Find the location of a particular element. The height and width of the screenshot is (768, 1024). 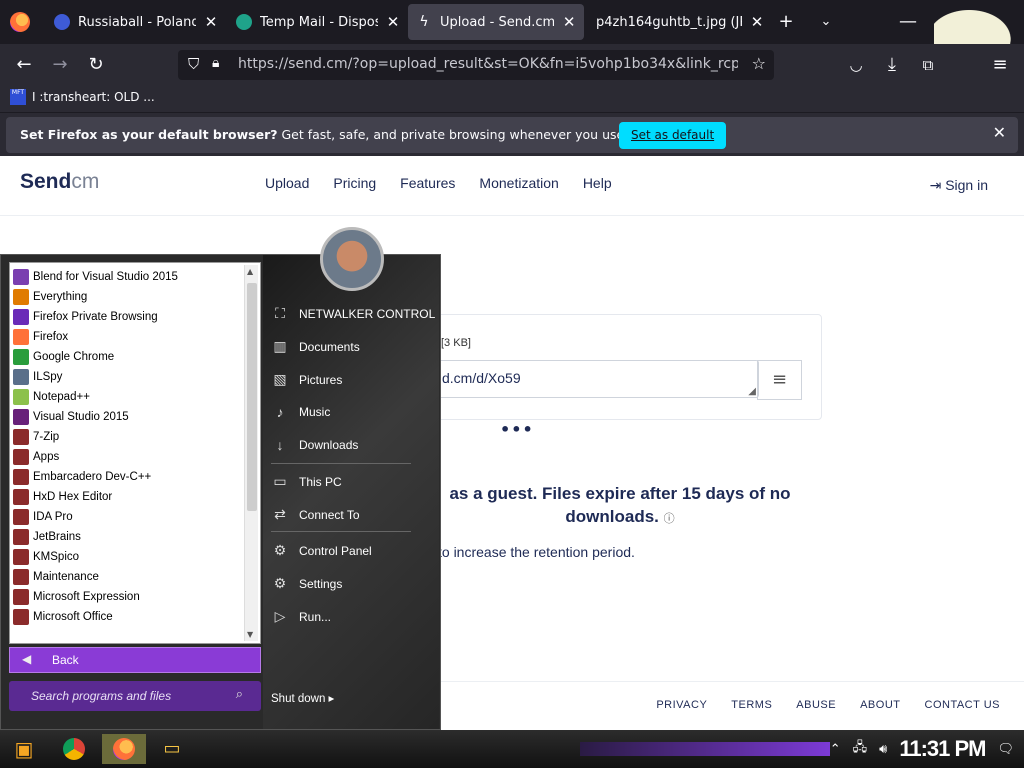

bookmark-star-icon: ☆ is located at coordinates (759, 63).